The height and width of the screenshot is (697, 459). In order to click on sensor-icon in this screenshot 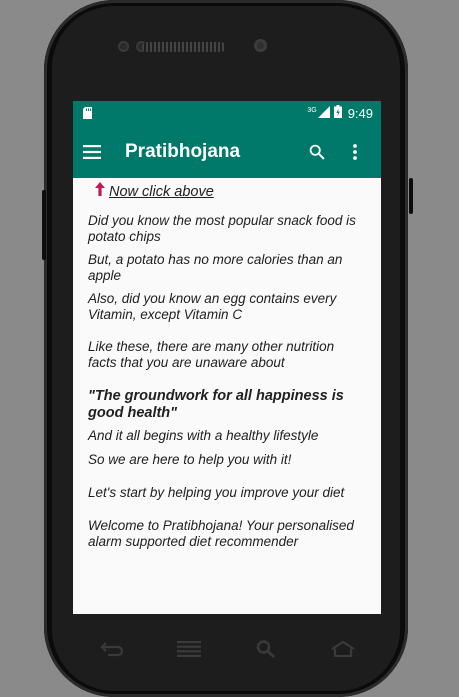, I will do `click(123, 46)`.